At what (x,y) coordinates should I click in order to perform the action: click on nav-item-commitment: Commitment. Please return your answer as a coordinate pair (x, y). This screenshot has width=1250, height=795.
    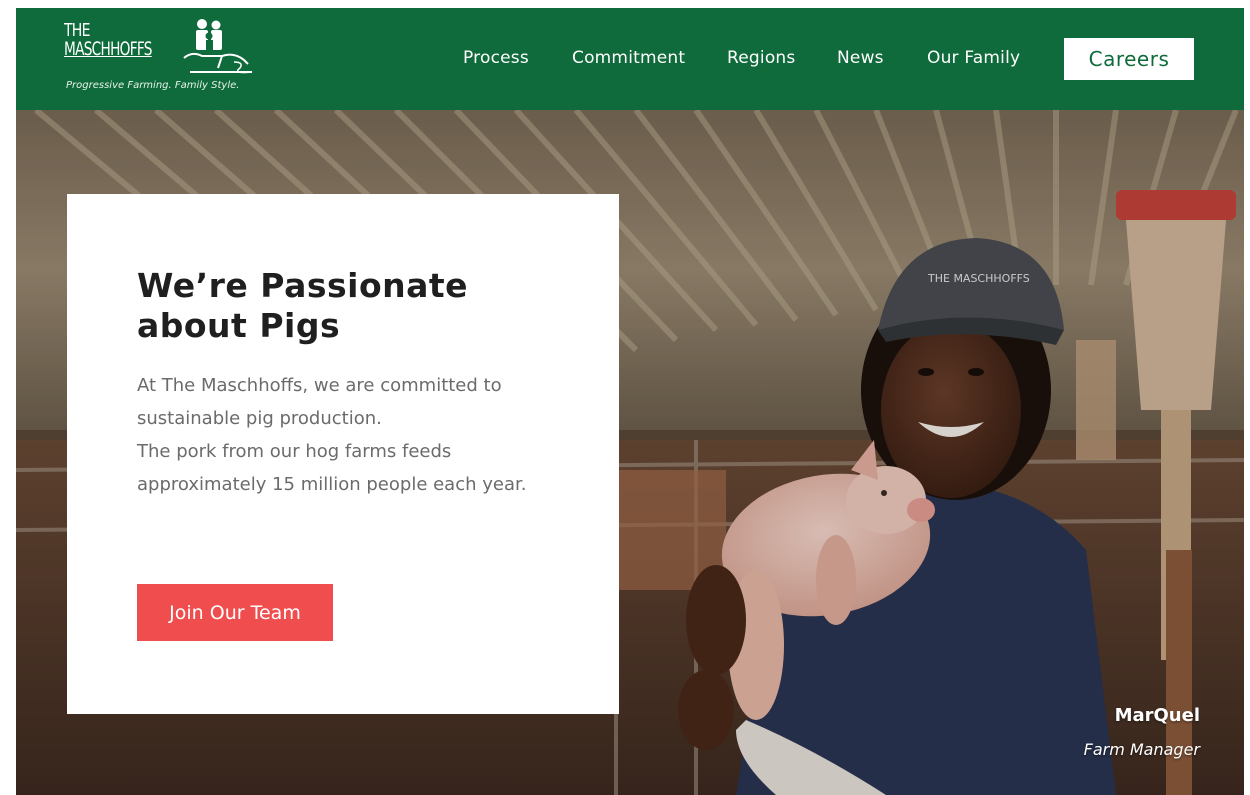
    Looking at the image, I should click on (628, 58).